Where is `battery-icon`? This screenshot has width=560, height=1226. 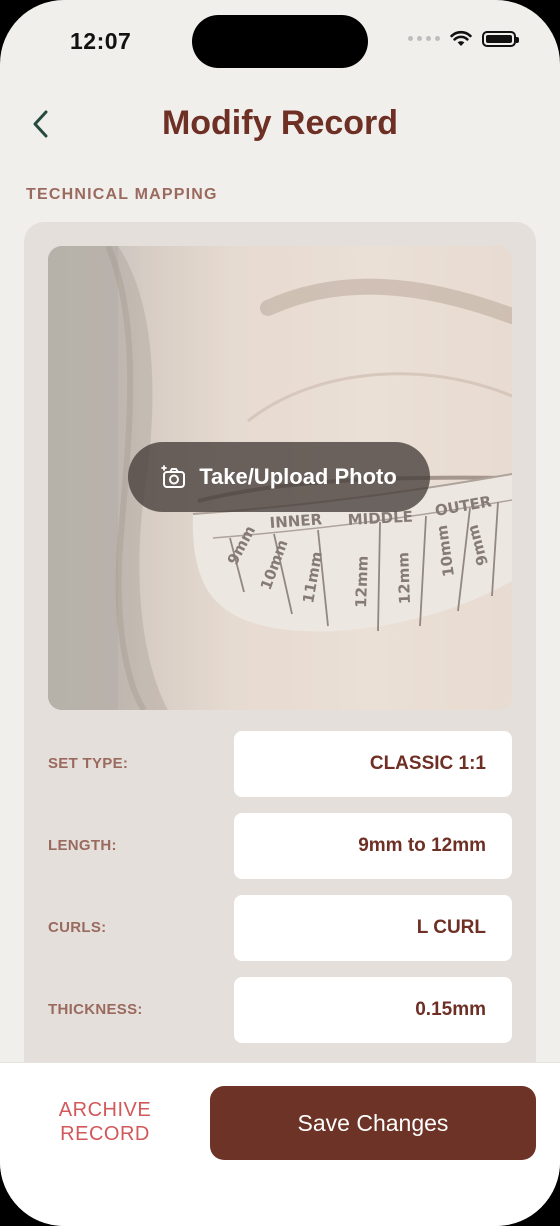 battery-icon is located at coordinates (500, 38).